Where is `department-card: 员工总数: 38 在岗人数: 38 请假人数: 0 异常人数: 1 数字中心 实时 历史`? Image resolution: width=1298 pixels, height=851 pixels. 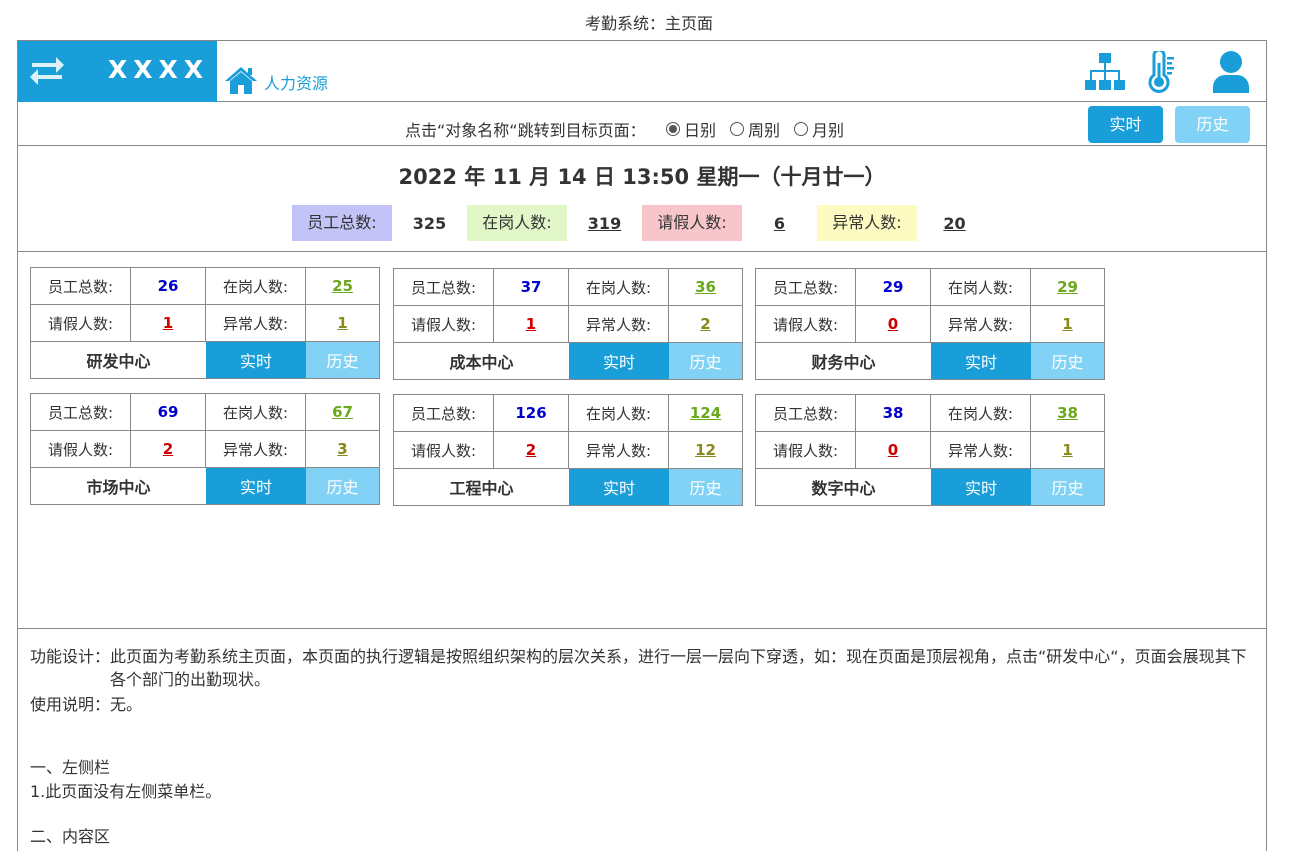 department-card: 员工总数: 38 在岗人数: 38 请假人数: 0 异常人数: 1 数字中心 实时 历史 is located at coordinates (930, 450).